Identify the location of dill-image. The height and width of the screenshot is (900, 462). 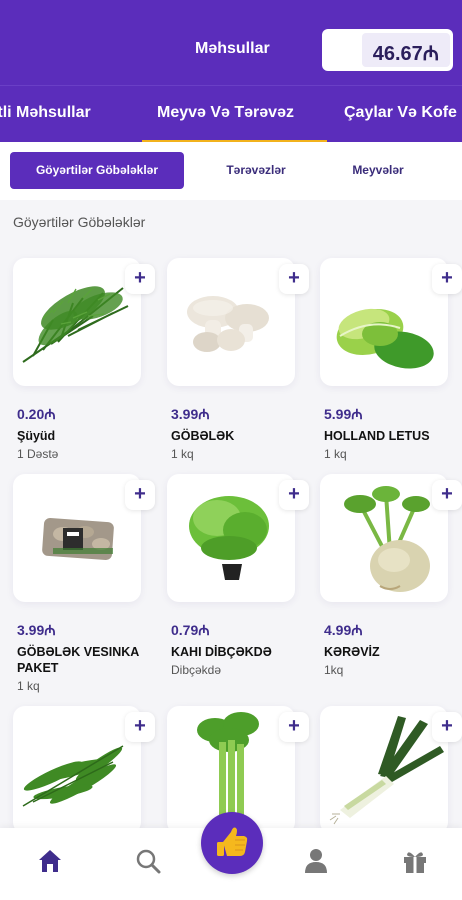
(77, 322).